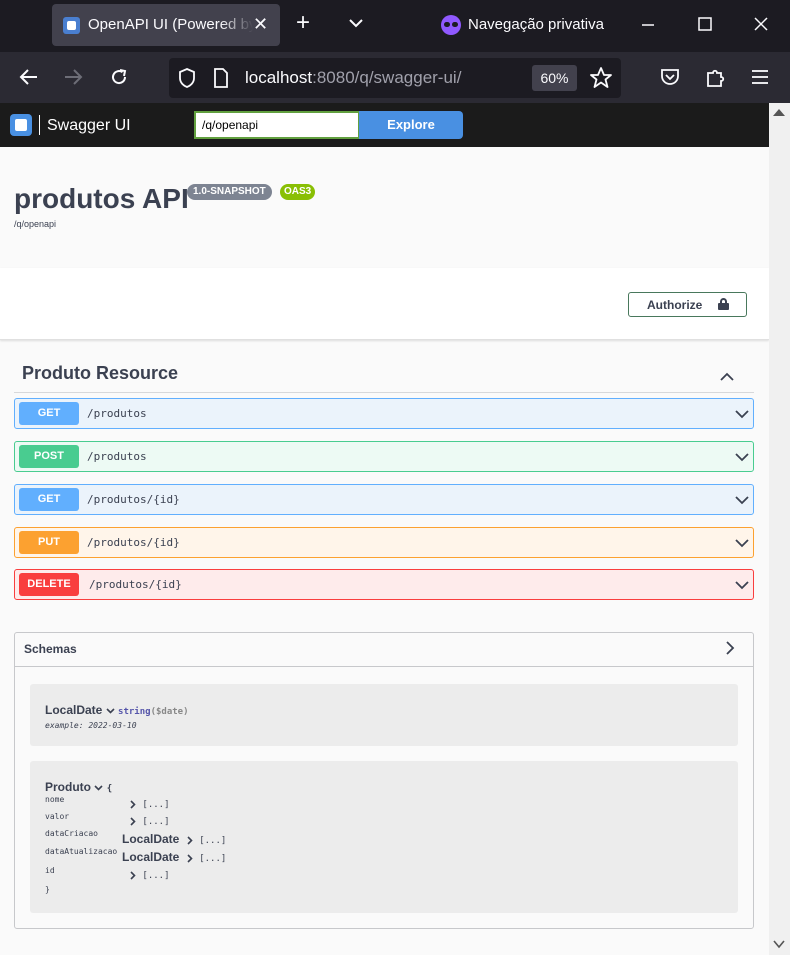 The height and width of the screenshot is (955, 790). What do you see at coordinates (221, 78) in the screenshot?
I see `page-info-icon` at bounding box center [221, 78].